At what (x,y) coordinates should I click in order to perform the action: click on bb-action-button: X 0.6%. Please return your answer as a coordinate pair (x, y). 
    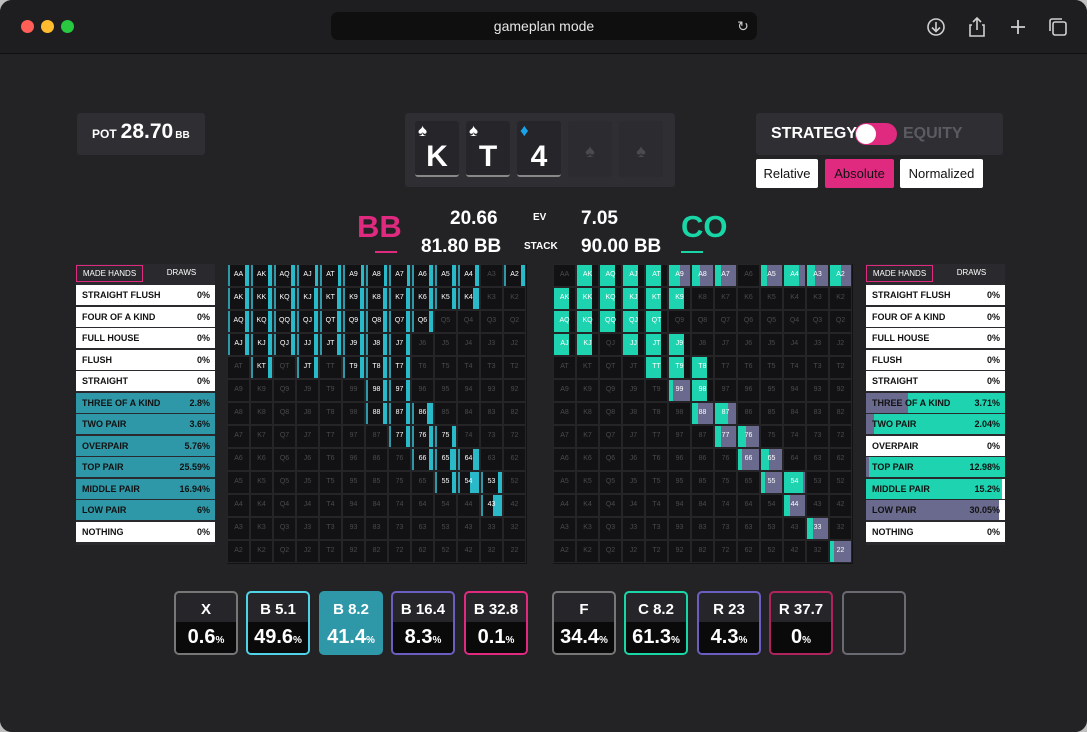
    Looking at the image, I should click on (206, 623).